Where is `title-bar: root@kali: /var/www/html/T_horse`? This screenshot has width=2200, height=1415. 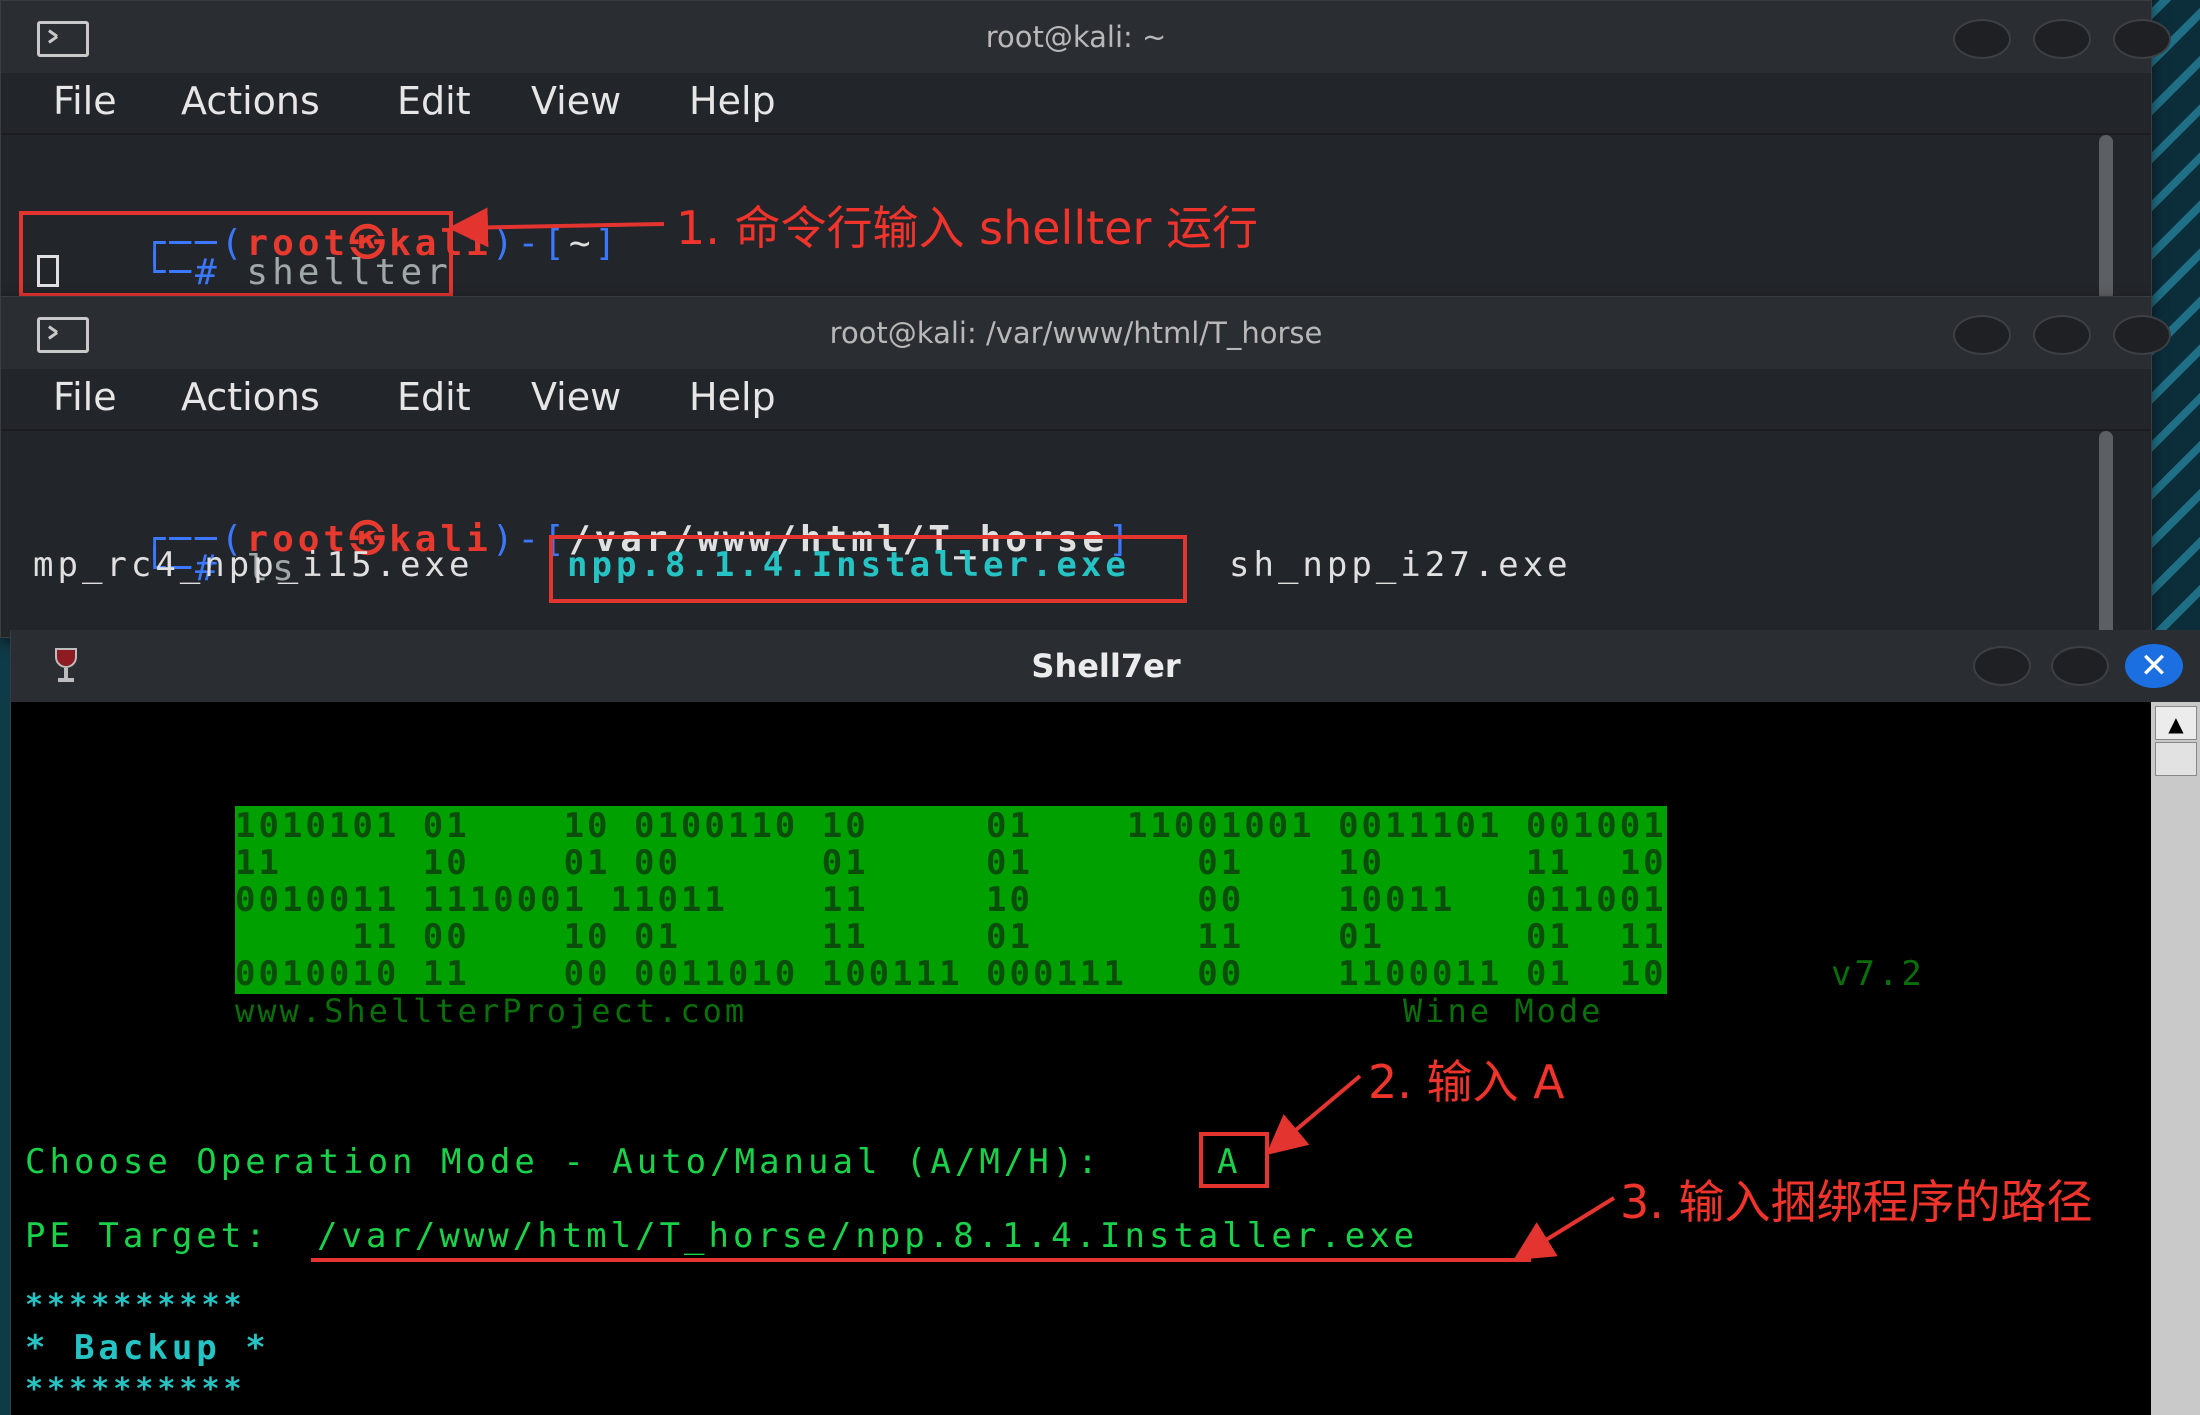
title-bar: root@kali: /var/www/html/T_horse is located at coordinates (1086, 333).